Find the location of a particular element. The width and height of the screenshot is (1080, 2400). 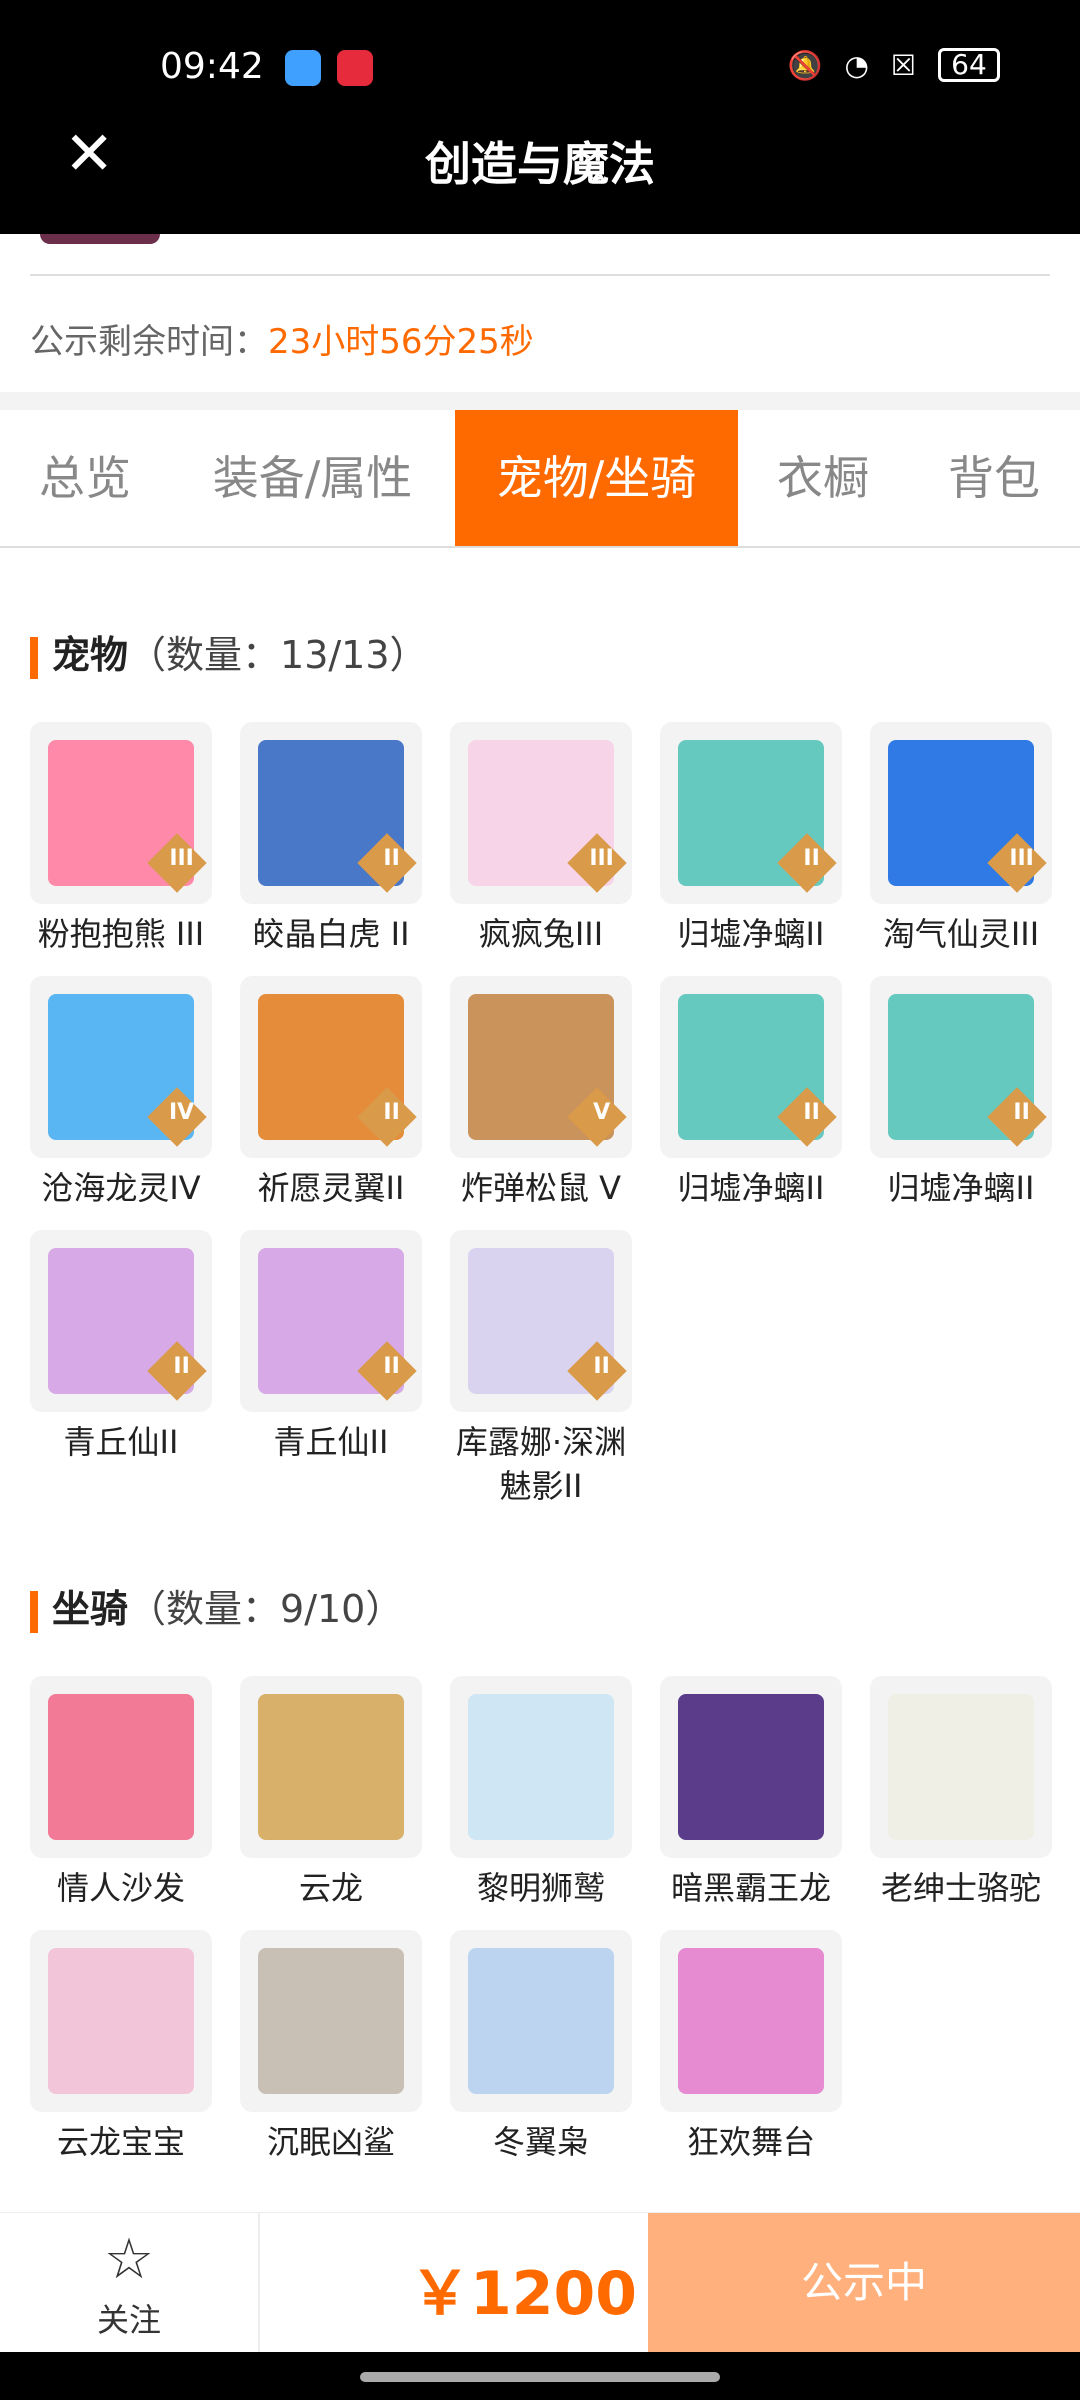

item-name: 疯疯兔III is located at coordinates (541, 934).